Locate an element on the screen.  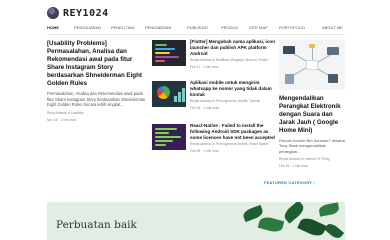
terminal-thumbnail is located at coordinates (169, 137).